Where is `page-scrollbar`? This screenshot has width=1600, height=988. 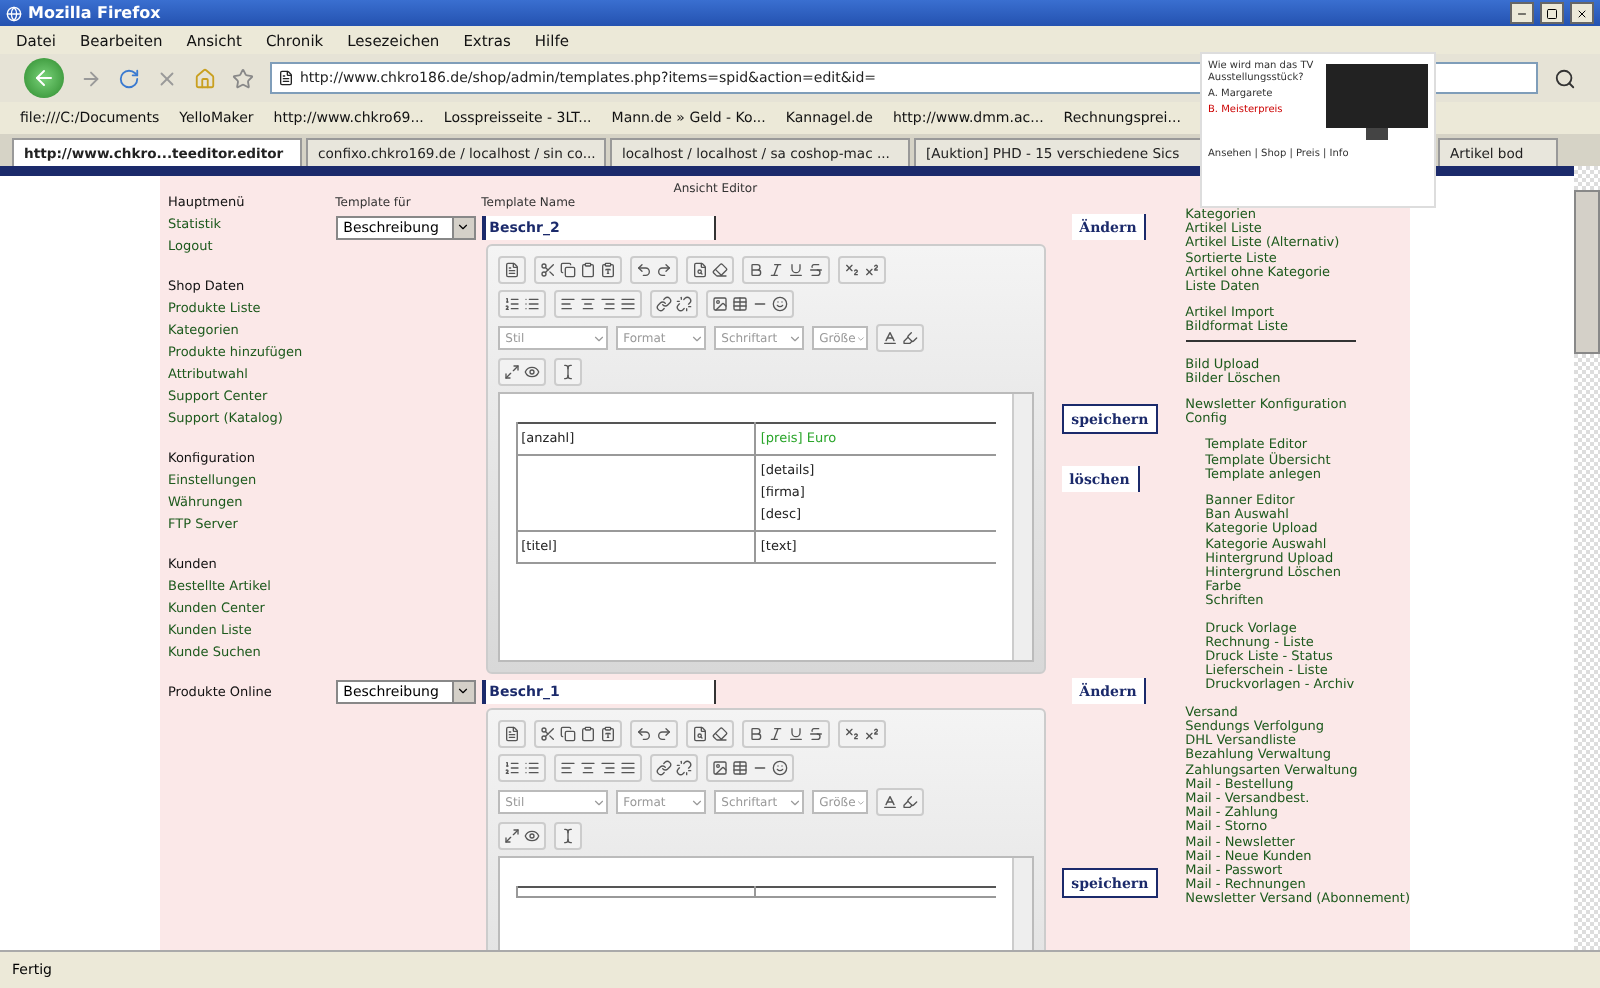
page-scrollbar is located at coordinates (1587, 558).